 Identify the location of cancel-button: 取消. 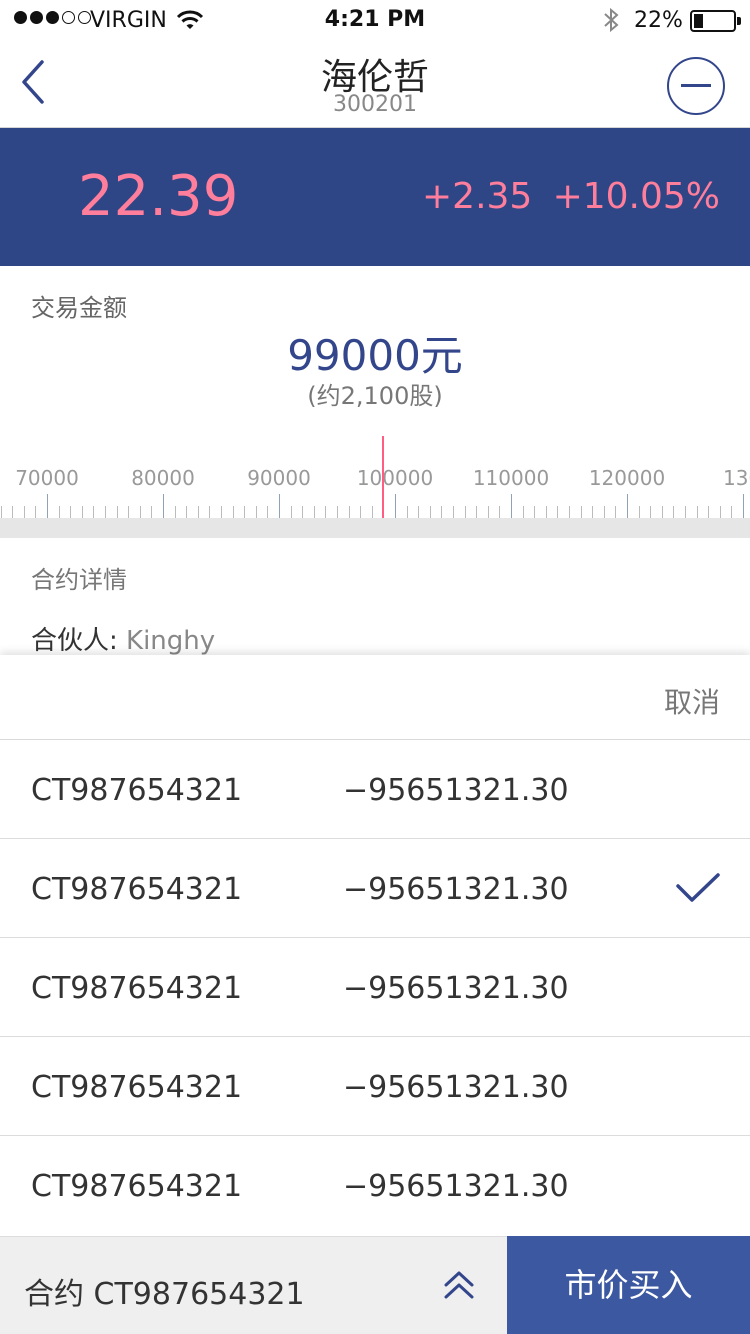
(692, 701).